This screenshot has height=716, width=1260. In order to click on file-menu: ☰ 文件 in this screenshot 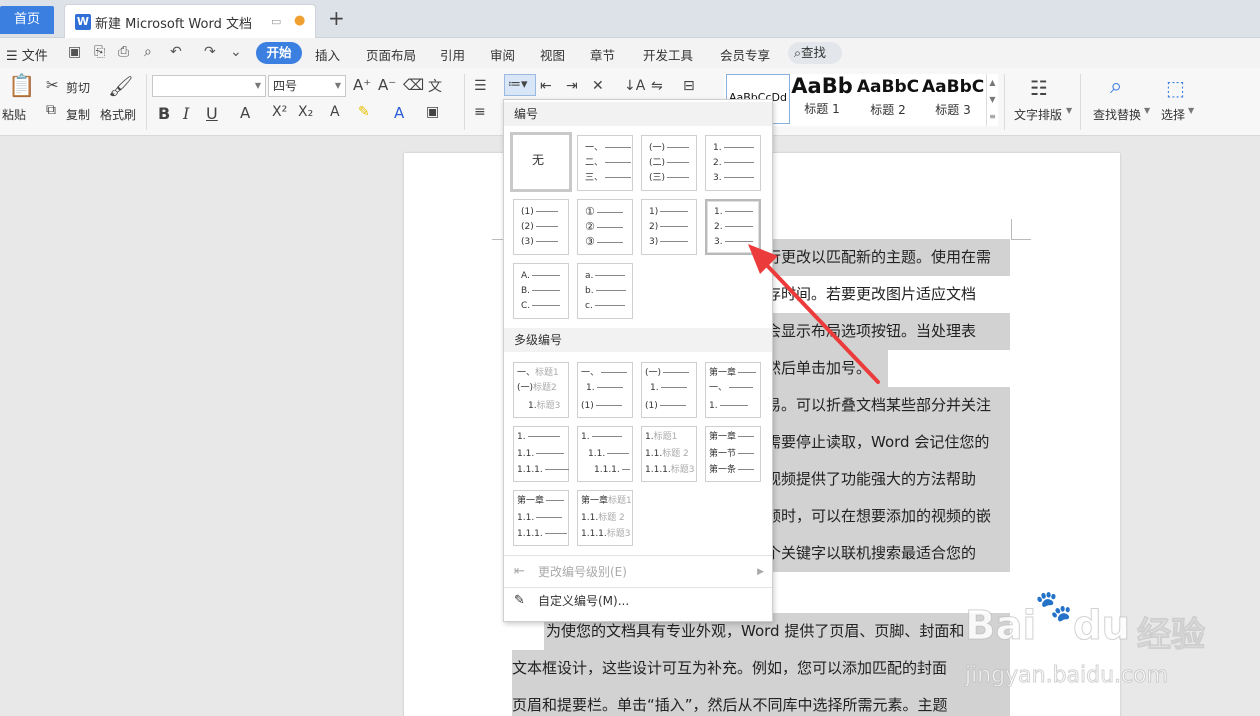, I will do `click(27, 54)`.